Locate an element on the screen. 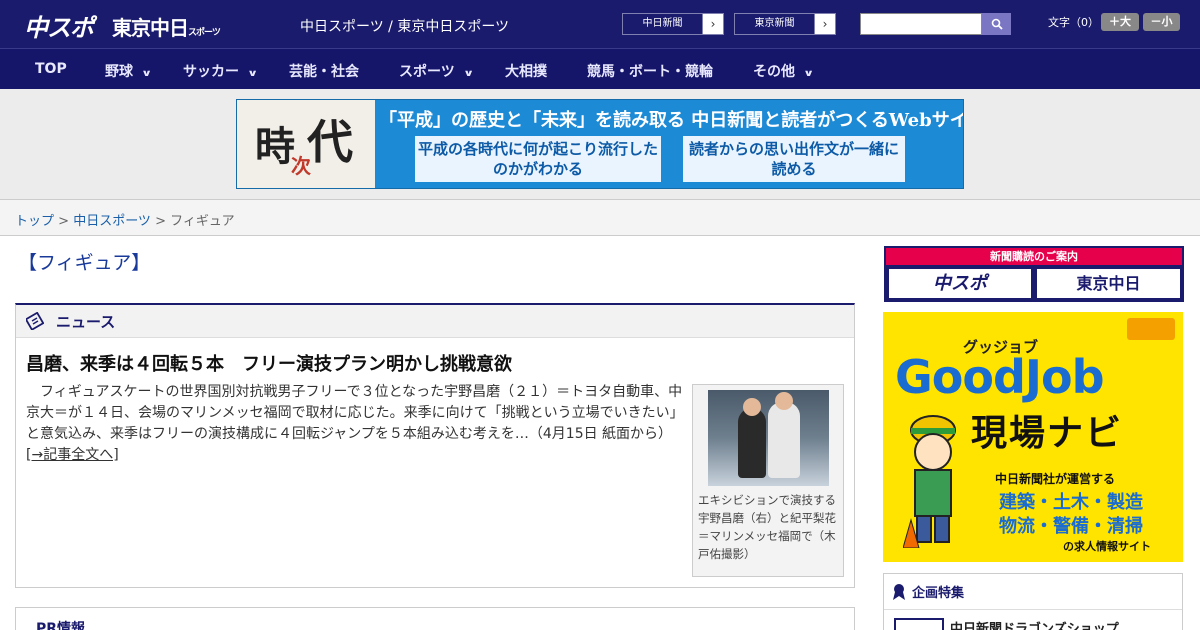 The height and width of the screenshot is (630, 1200). worker-illustration is located at coordinates (929, 481).